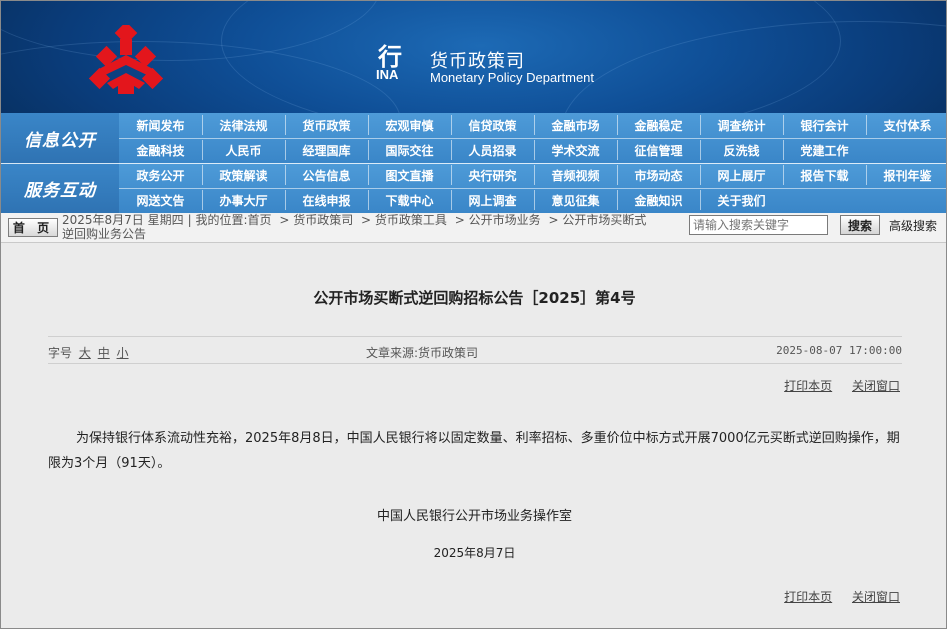  What do you see at coordinates (575, 150) in the screenshot?
I see `nav-item: 学术交流` at bounding box center [575, 150].